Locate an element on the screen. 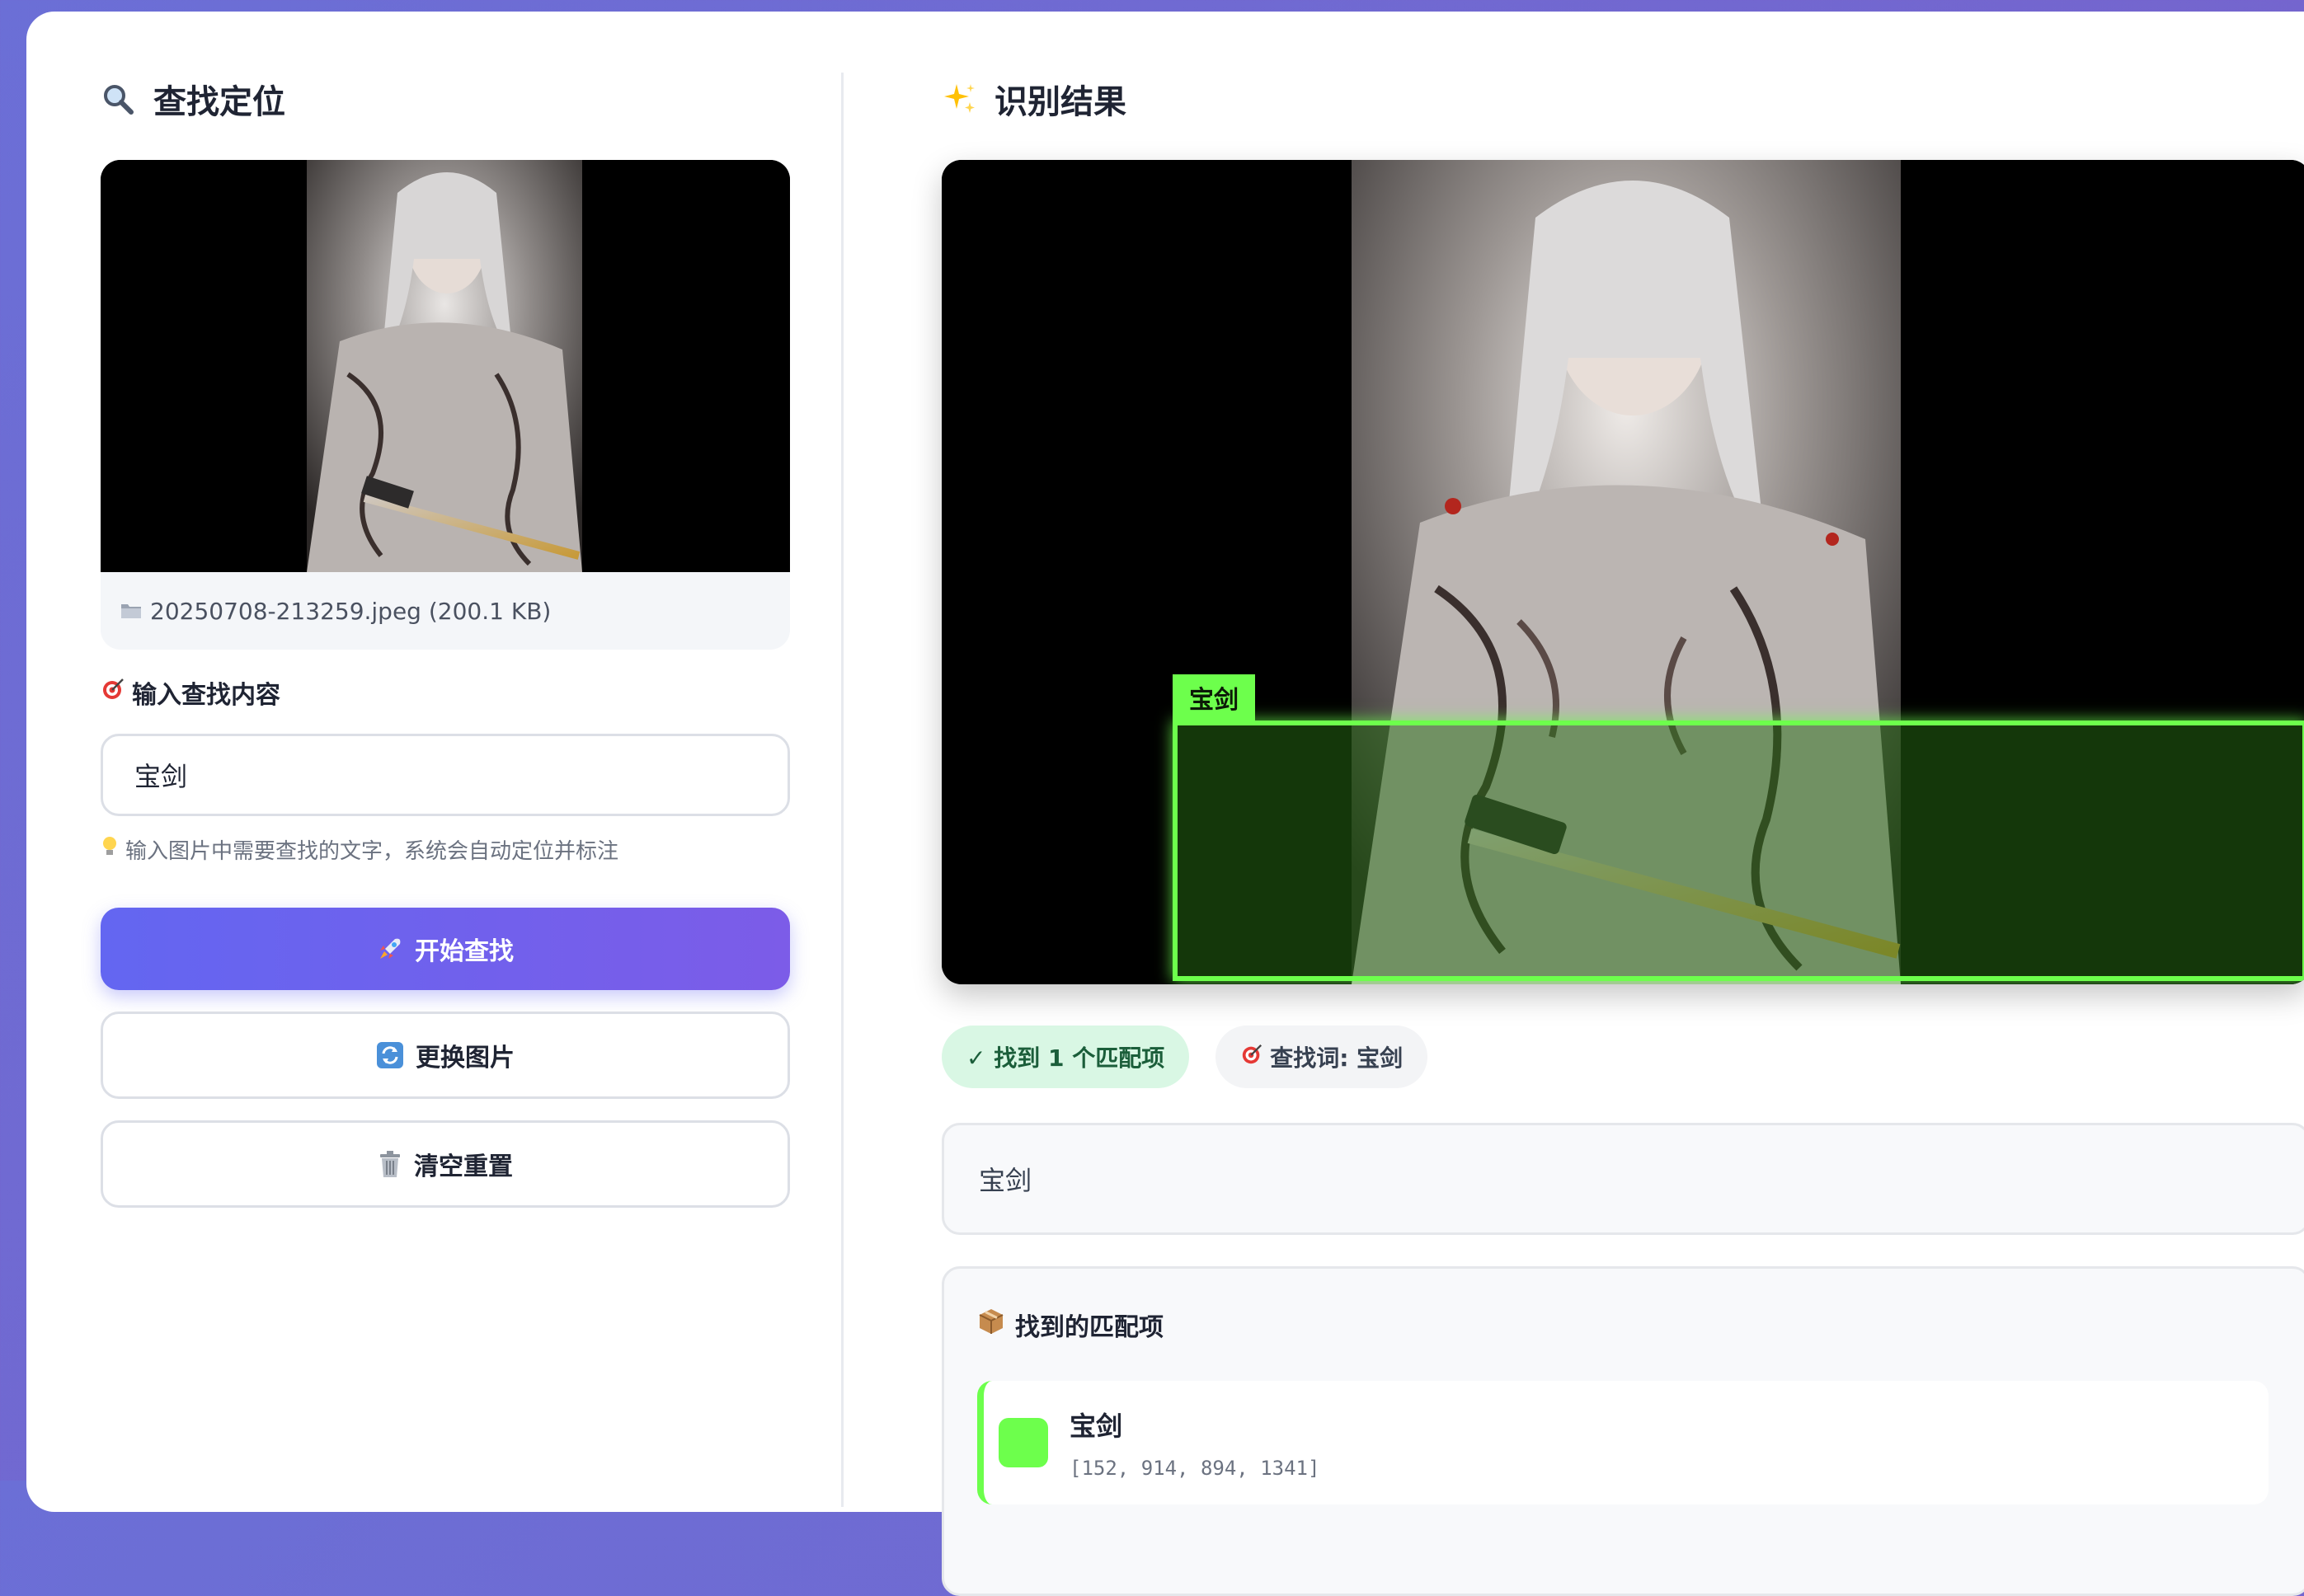 Image resolution: width=2304 pixels, height=1596 pixels. lightbulb-icon is located at coordinates (110, 849).